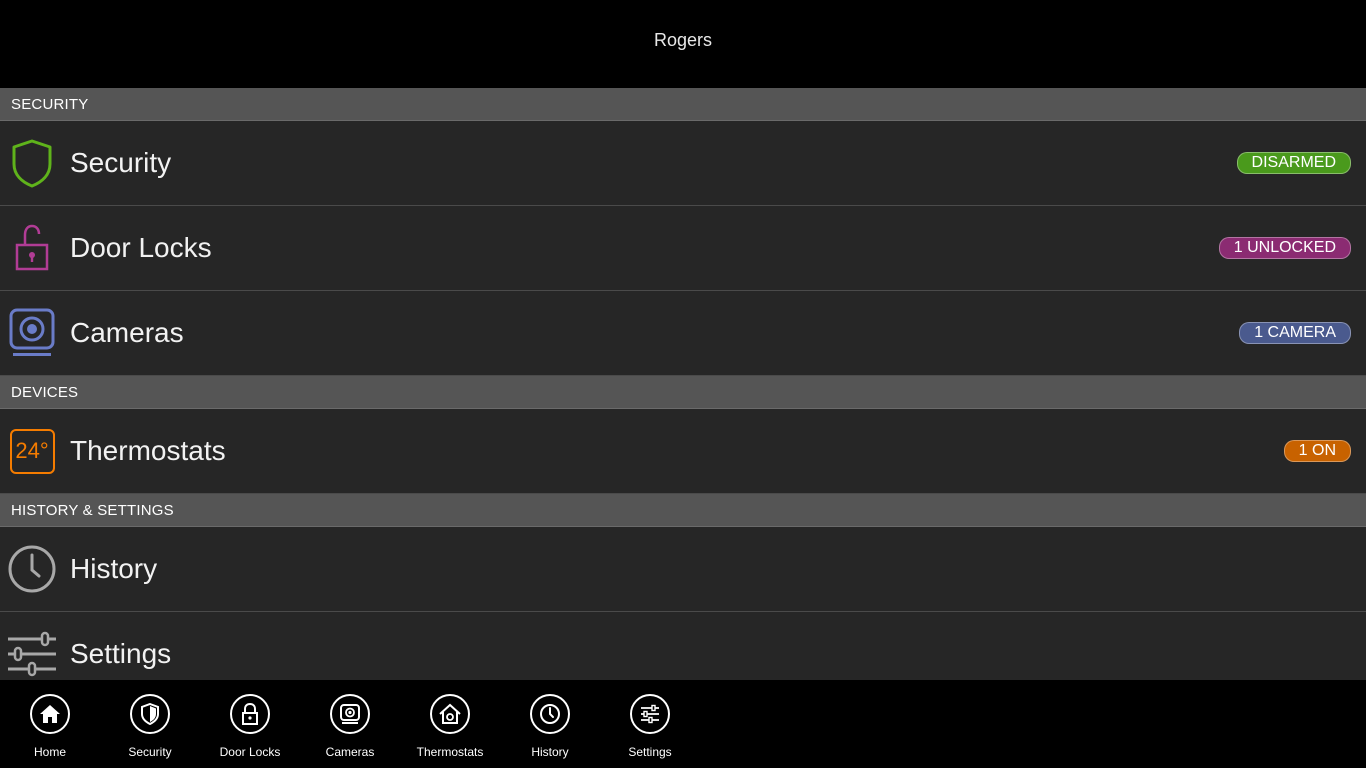  I want to click on appbar-cameras-label: Cameras, so click(350, 752).